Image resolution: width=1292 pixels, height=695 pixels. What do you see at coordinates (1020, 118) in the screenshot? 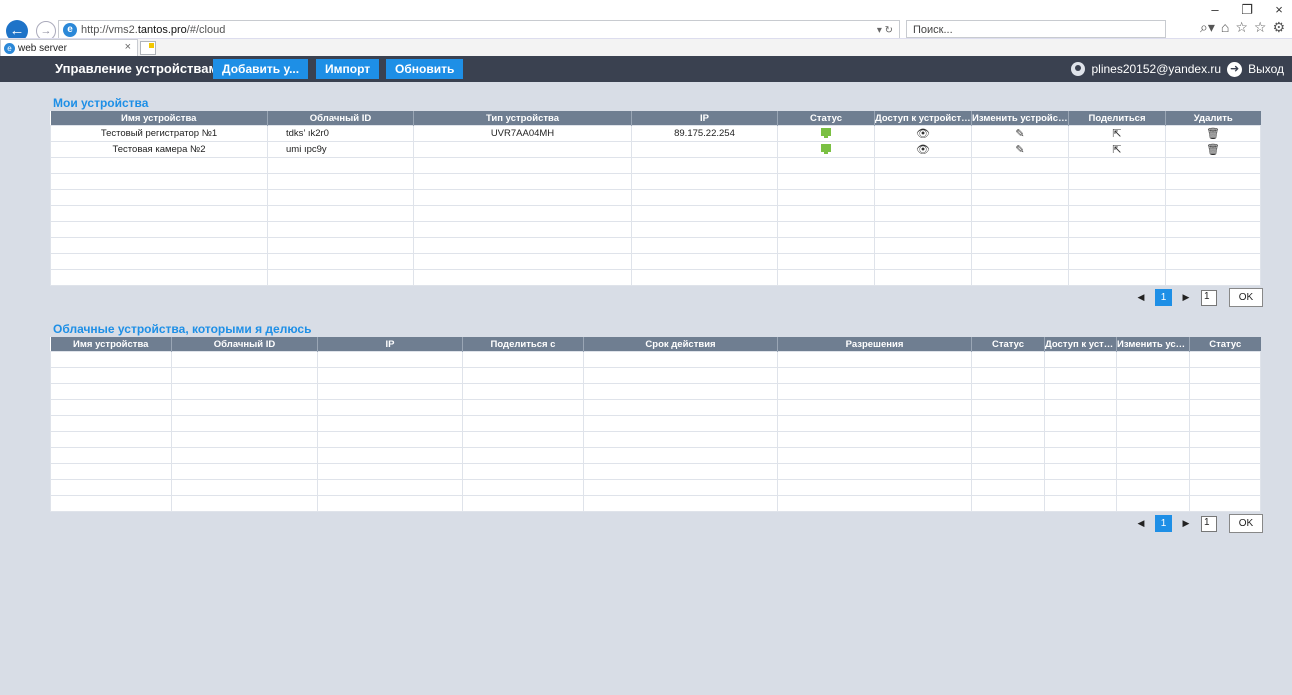
I see `column-header: Изменить устройство` at bounding box center [1020, 118].